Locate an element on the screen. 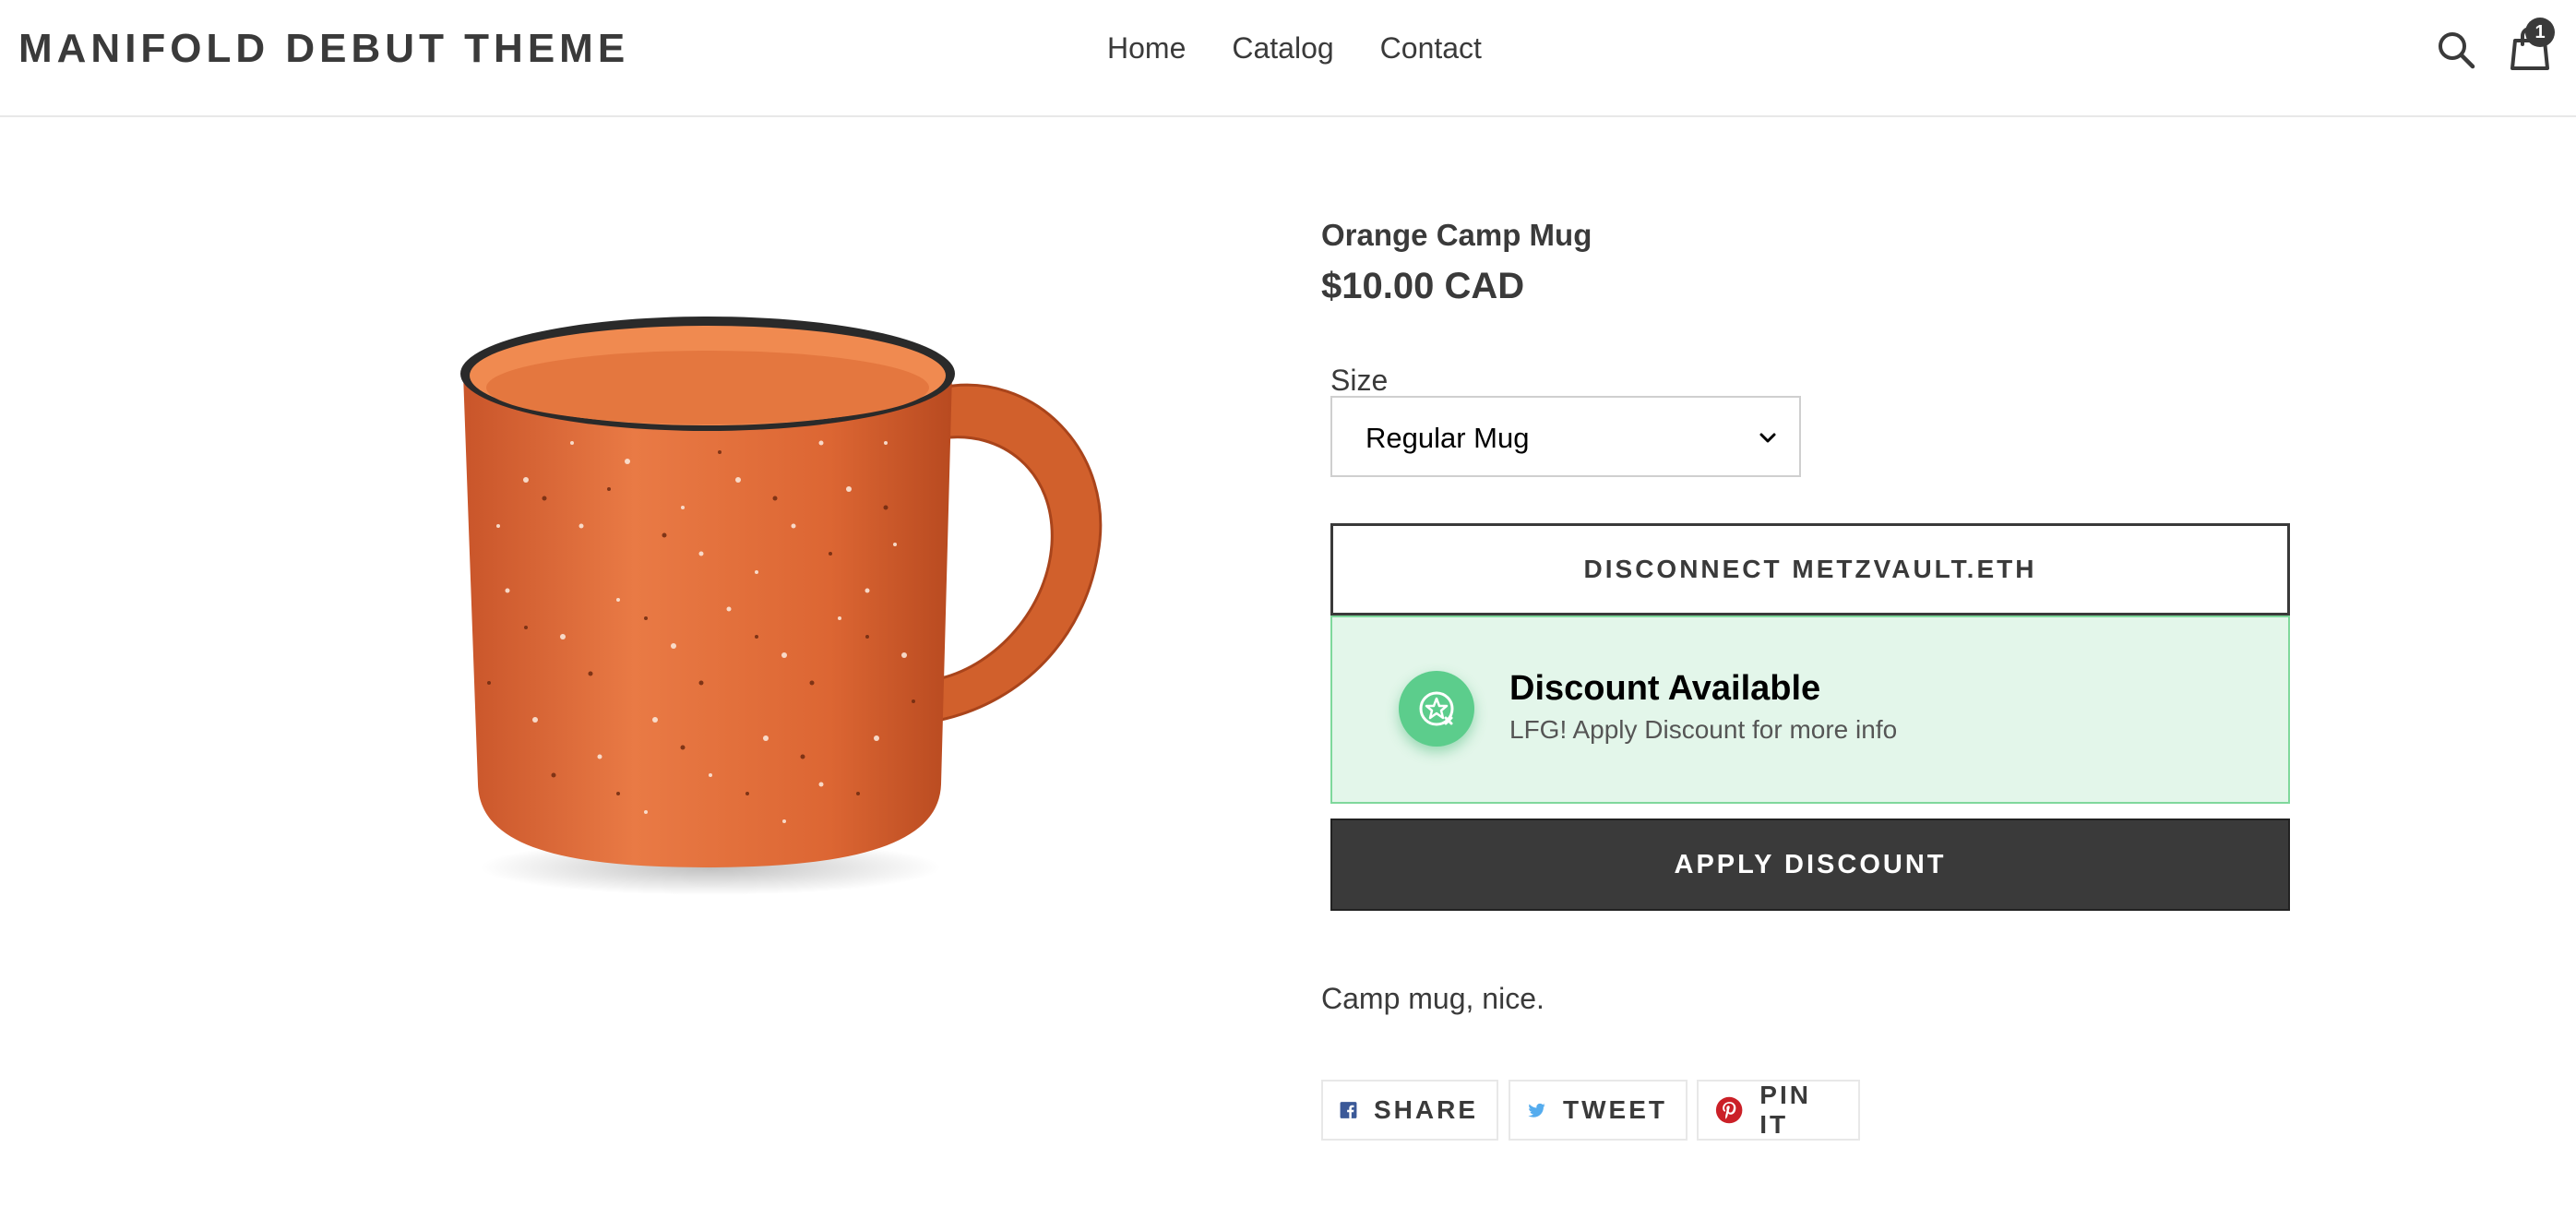  discount-title: Discount Available is located at coordinates (1665, 688).